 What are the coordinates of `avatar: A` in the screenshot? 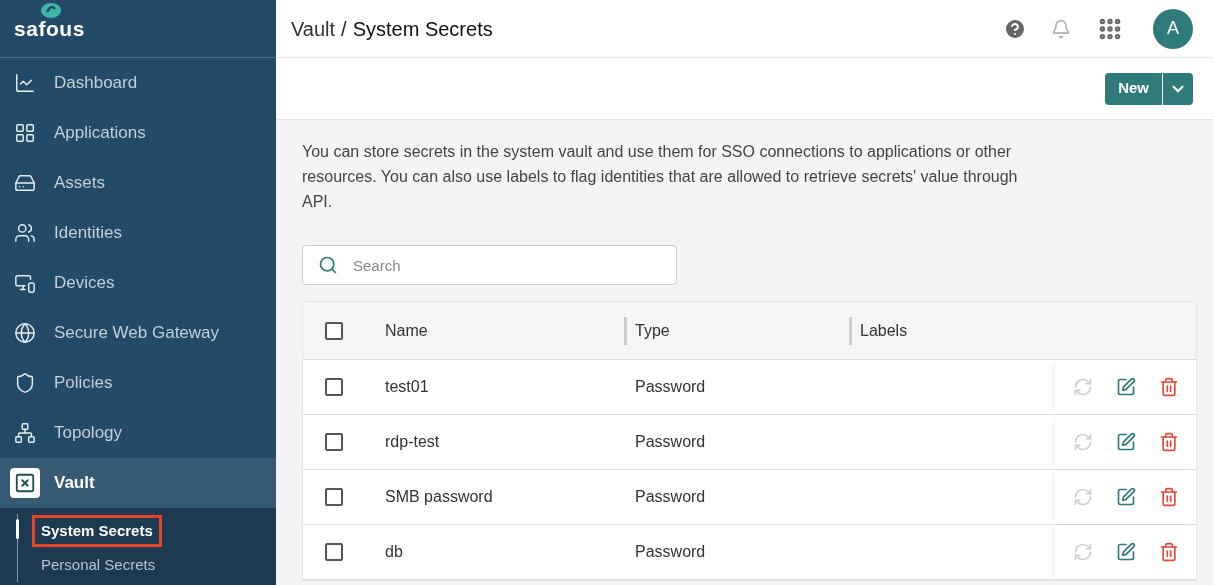 It's located at (1173, 28).